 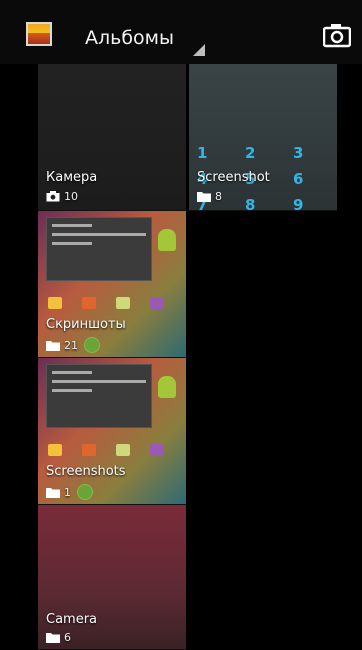 I want to click on album-count-row: 10, so click(x=62, y=196).